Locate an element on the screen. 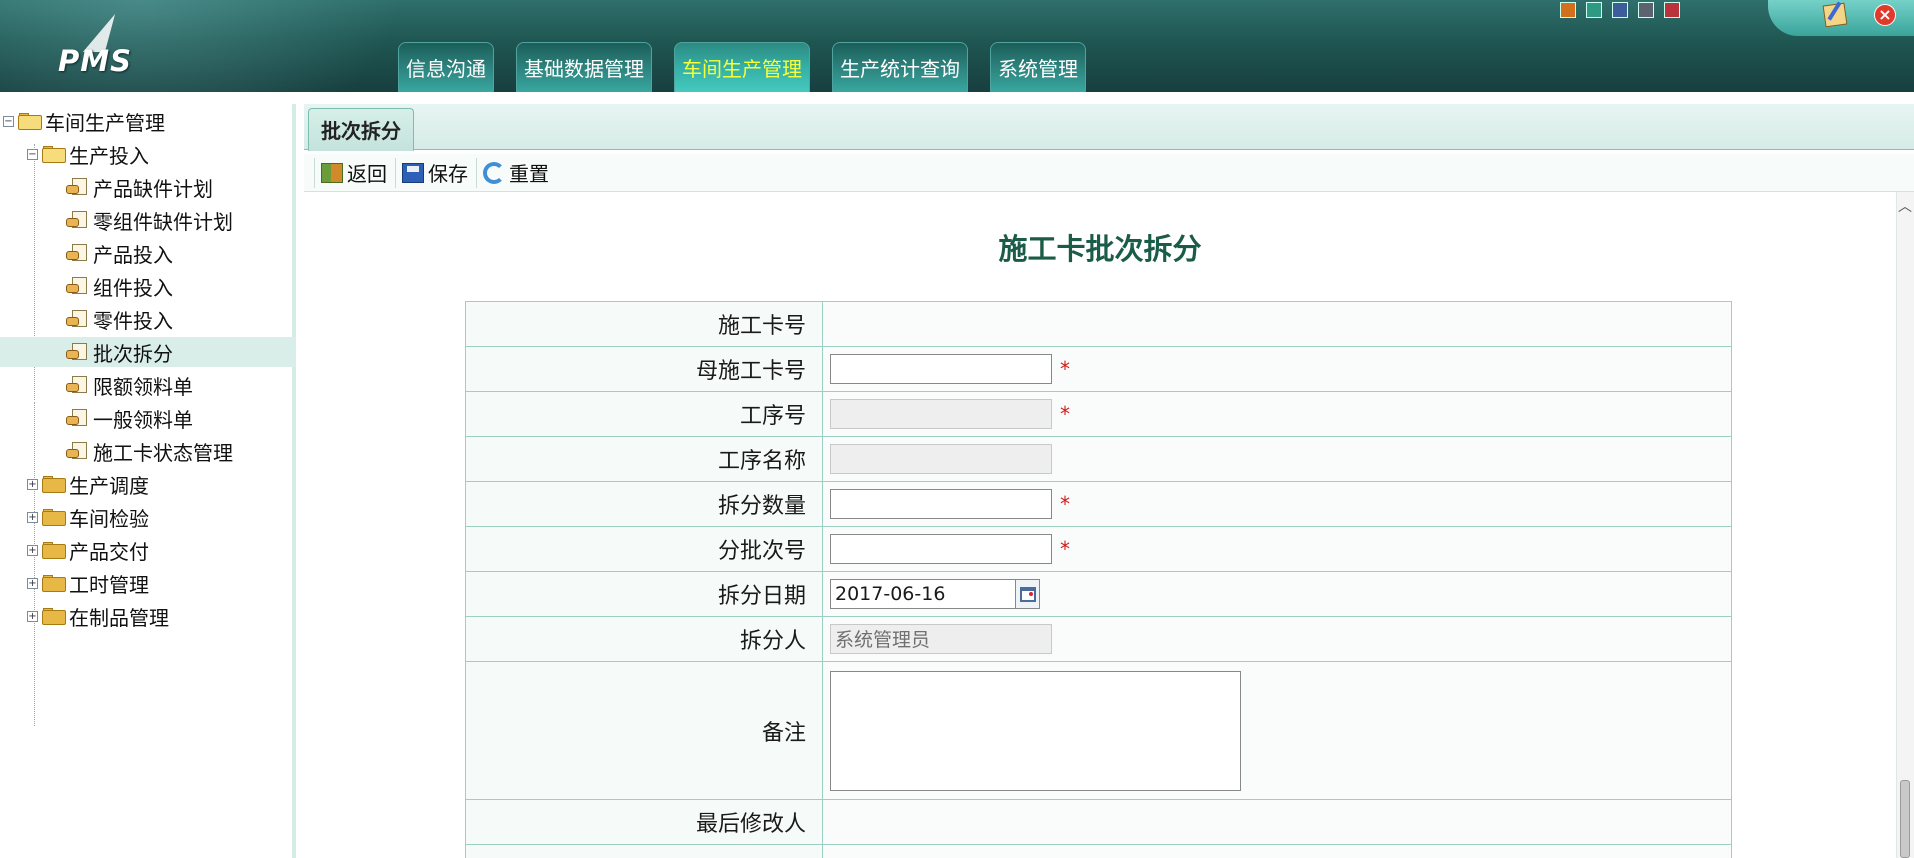 The height and width of the screenshot is (858, 1914). nav-tab-workshop: 车间生产管理 is located at coordinates (742, 67).